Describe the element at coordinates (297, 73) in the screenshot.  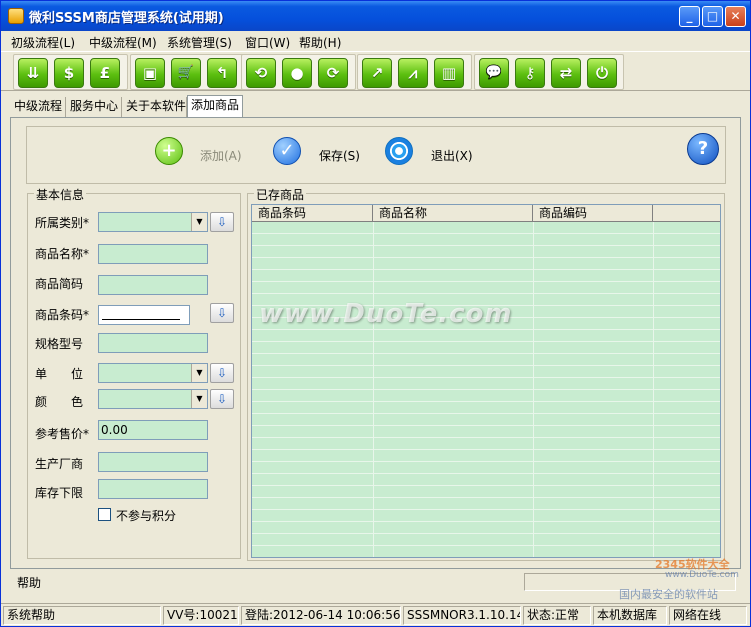
I see `apple-icon: ●` at that location.